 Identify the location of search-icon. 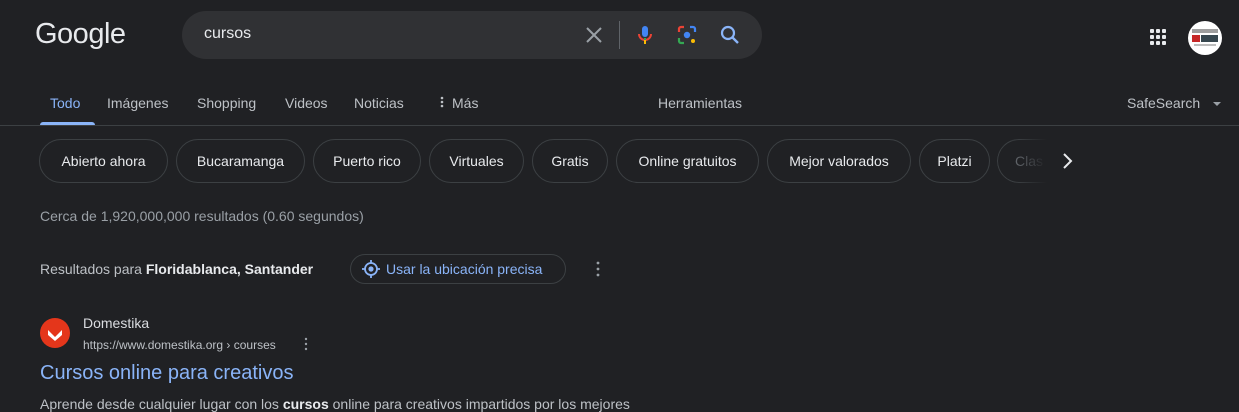
(730, 35).